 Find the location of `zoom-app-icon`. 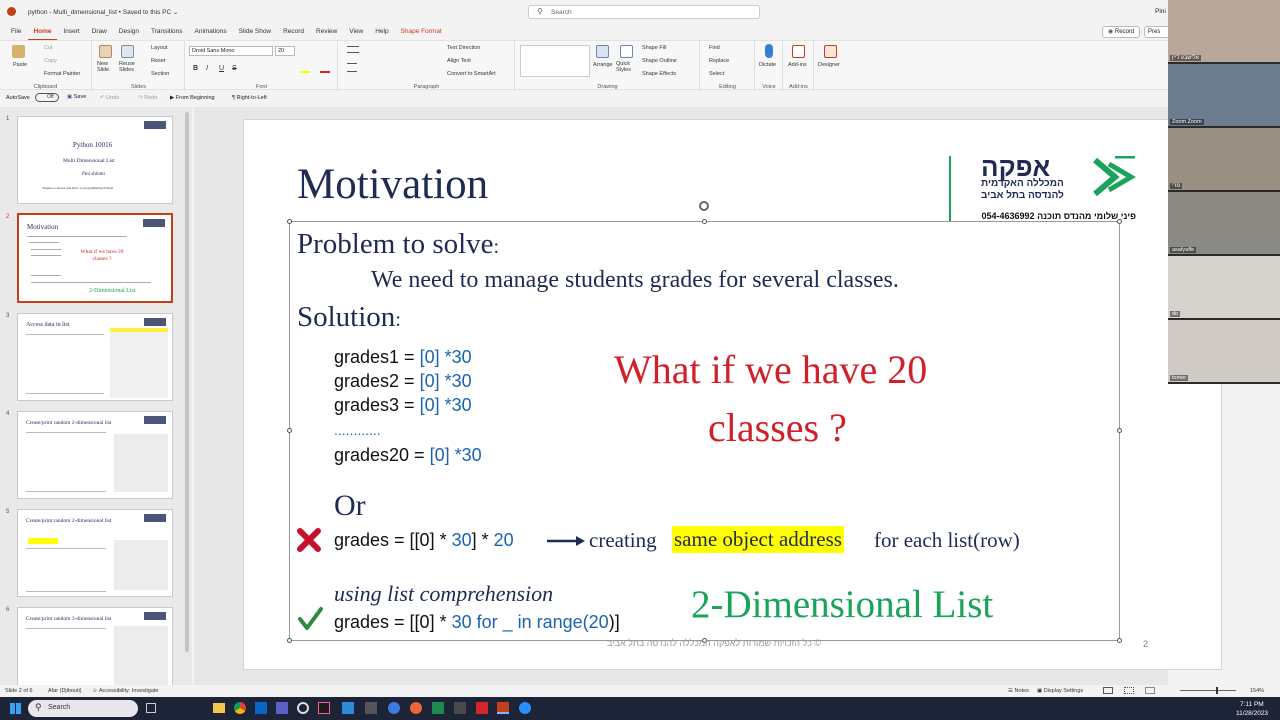

zoom-app-icon is located at coordinates (525, 708).